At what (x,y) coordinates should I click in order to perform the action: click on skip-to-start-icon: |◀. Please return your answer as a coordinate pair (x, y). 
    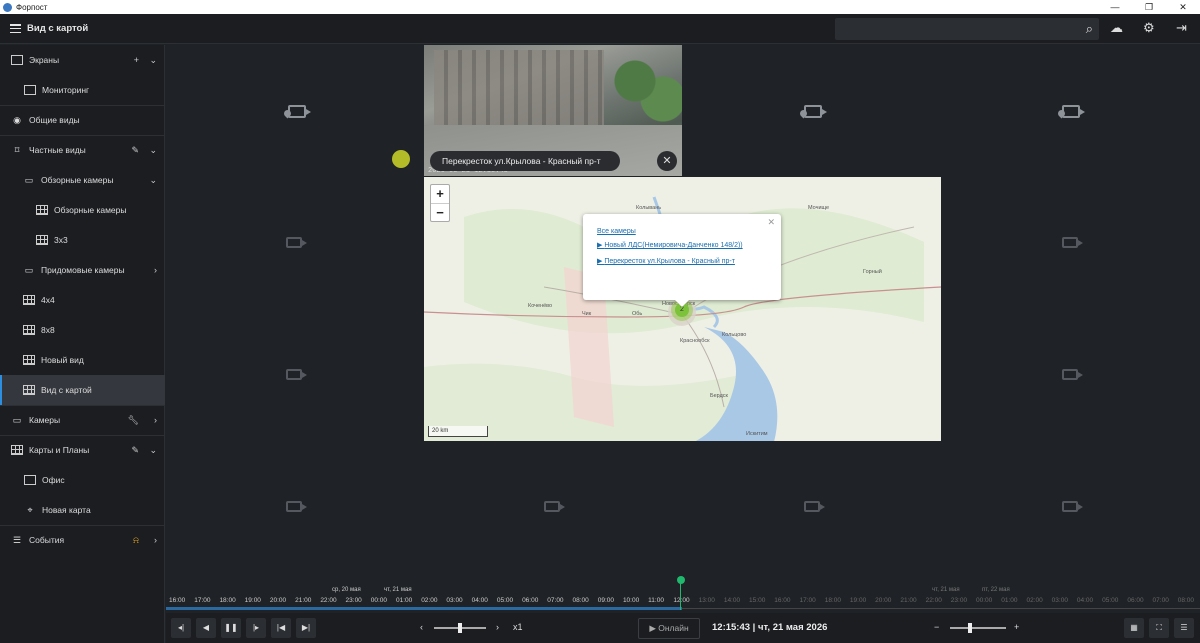
    Looking at the image, I should click on (281, 628).